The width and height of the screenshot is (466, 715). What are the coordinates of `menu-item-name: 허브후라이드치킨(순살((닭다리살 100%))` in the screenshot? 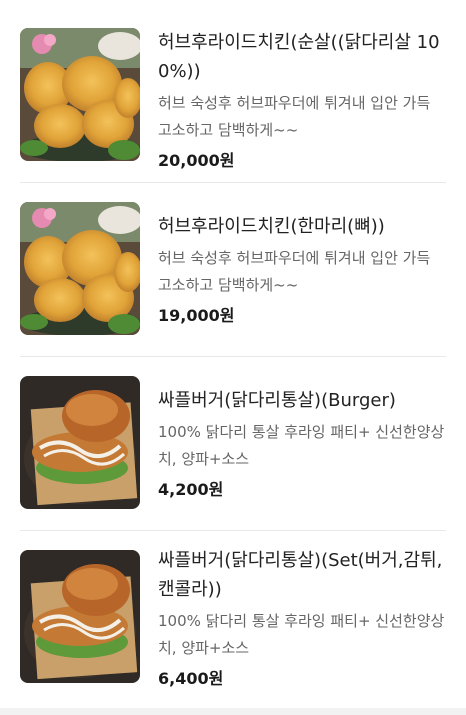 It's located at (299, 57).